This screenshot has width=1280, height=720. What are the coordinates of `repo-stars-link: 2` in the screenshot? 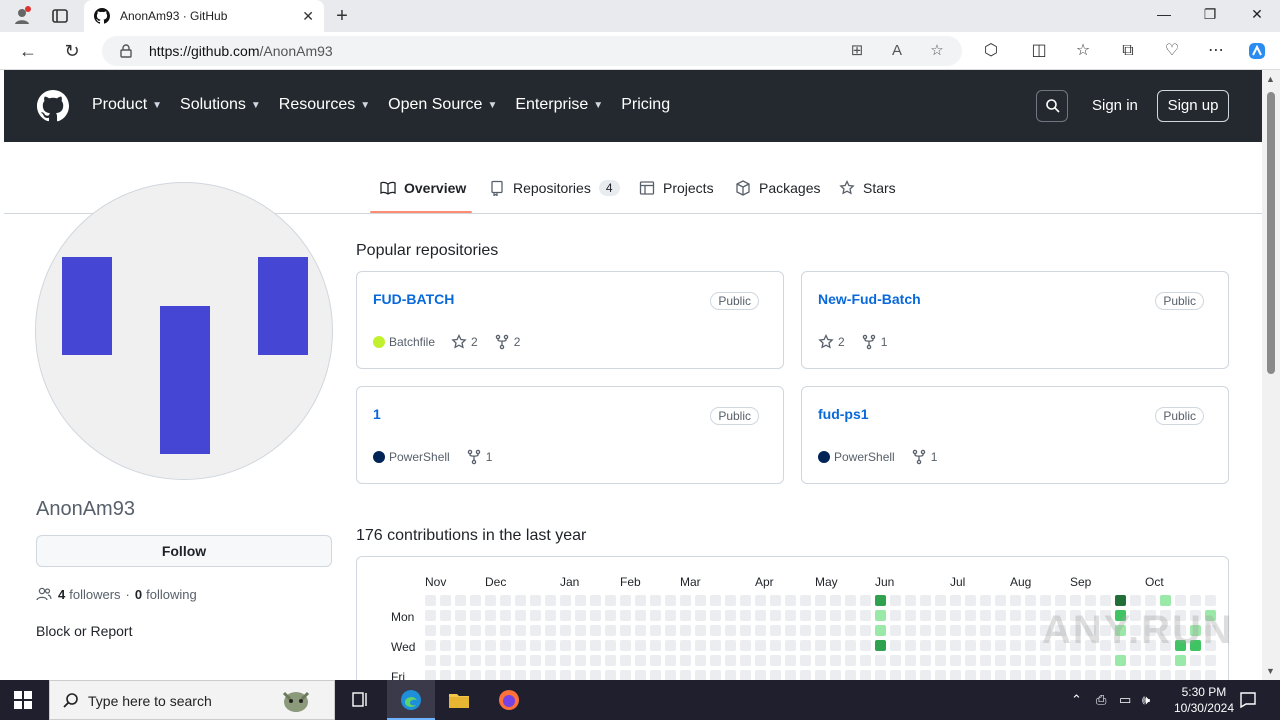 It's located at (831, 342).